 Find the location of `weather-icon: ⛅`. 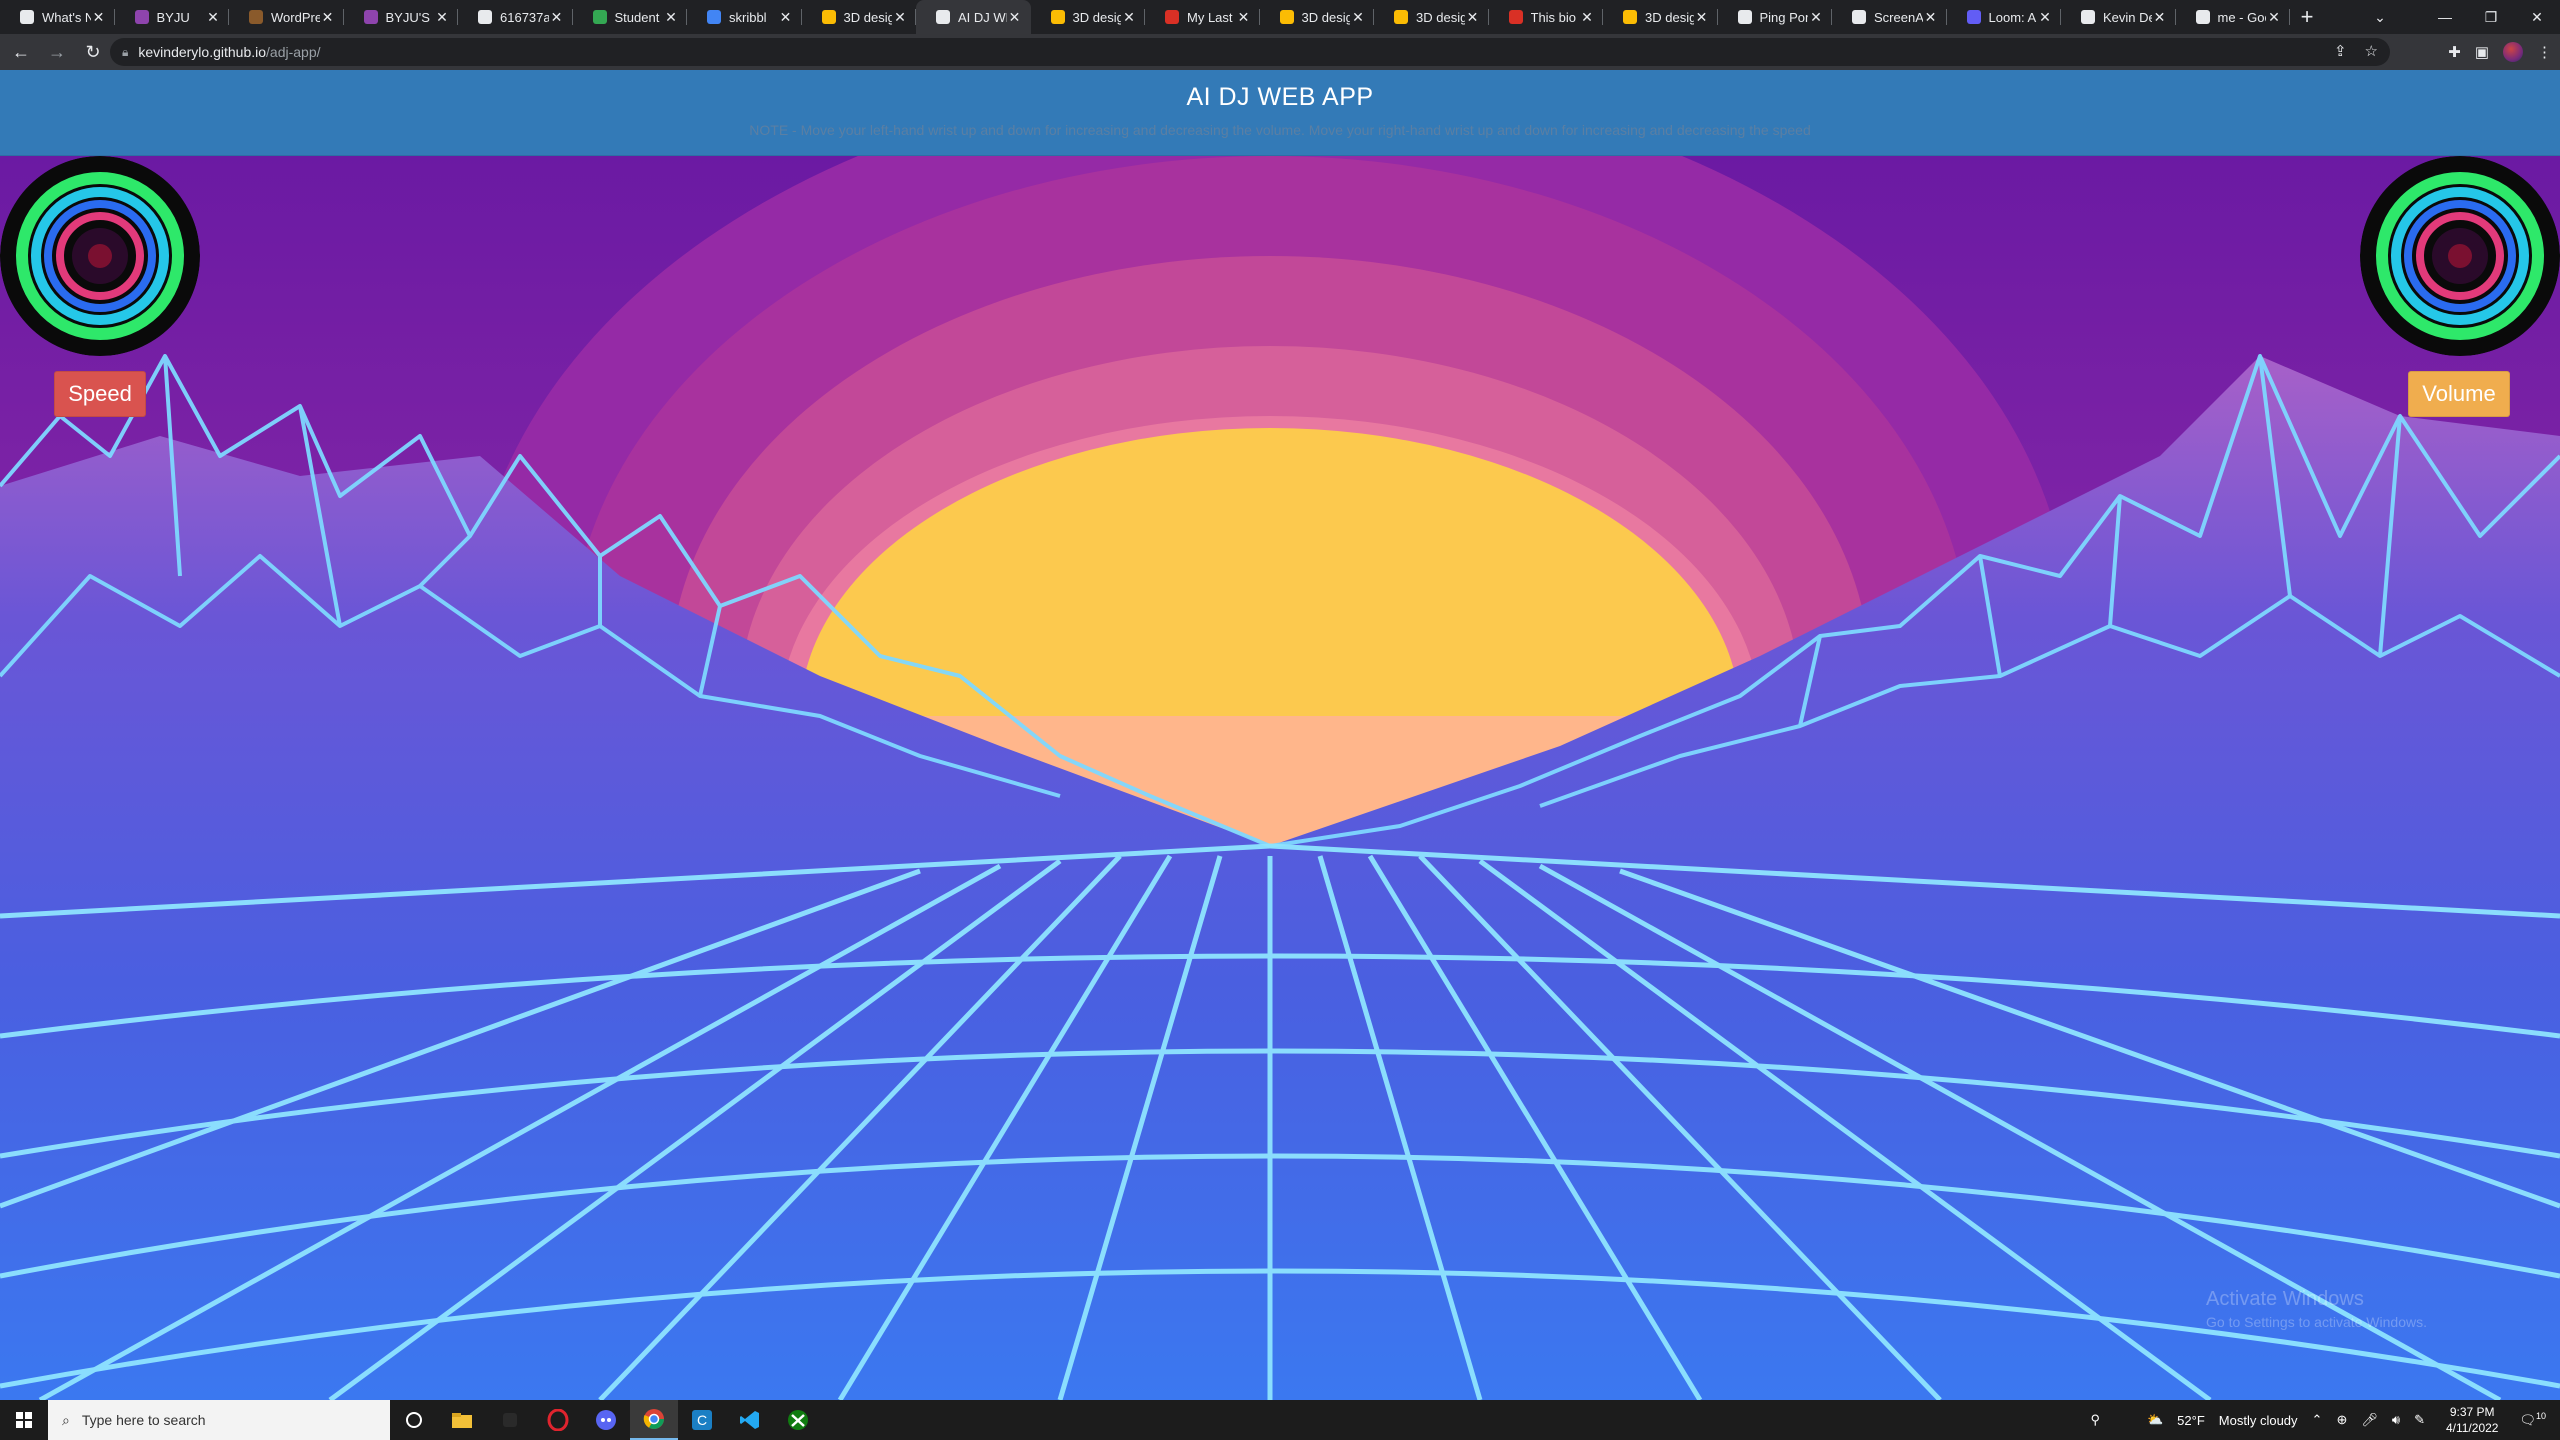

weather-icon: ⛅ is located at coordinates (2138, 1420).